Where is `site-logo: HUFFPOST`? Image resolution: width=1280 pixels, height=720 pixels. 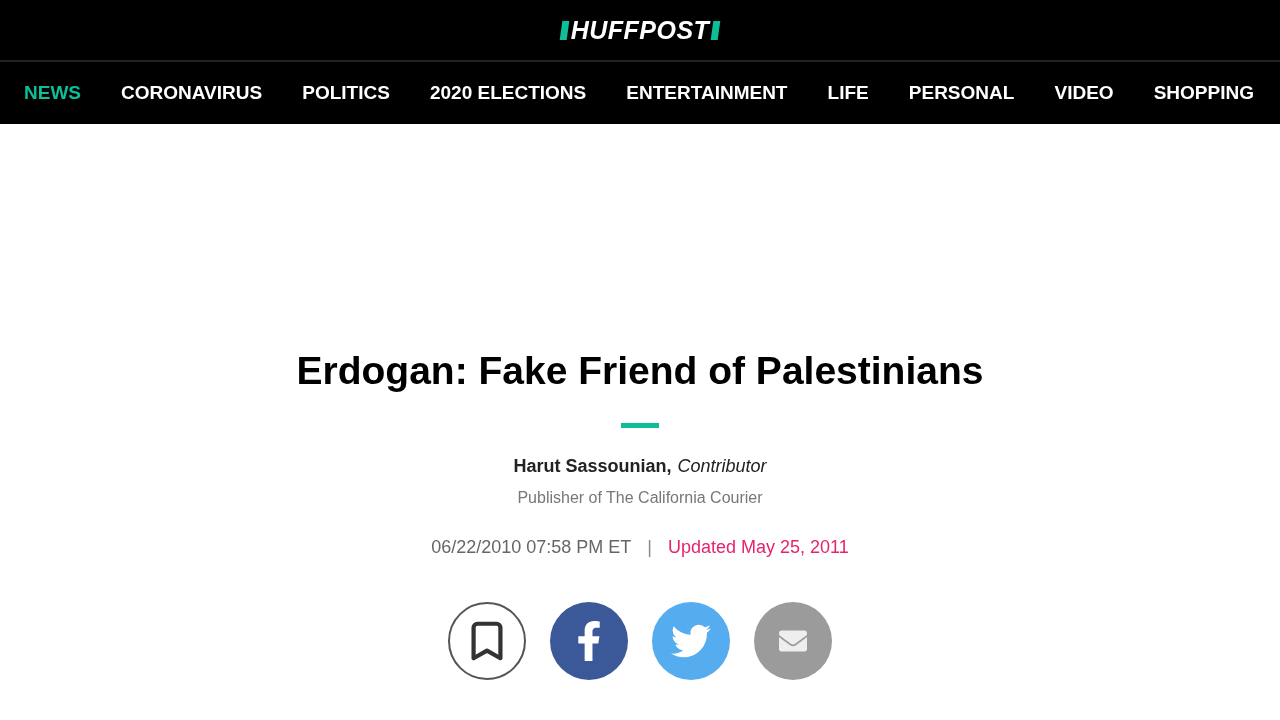
site-logo: HUFFPOST is located at coordinates (640, 30).